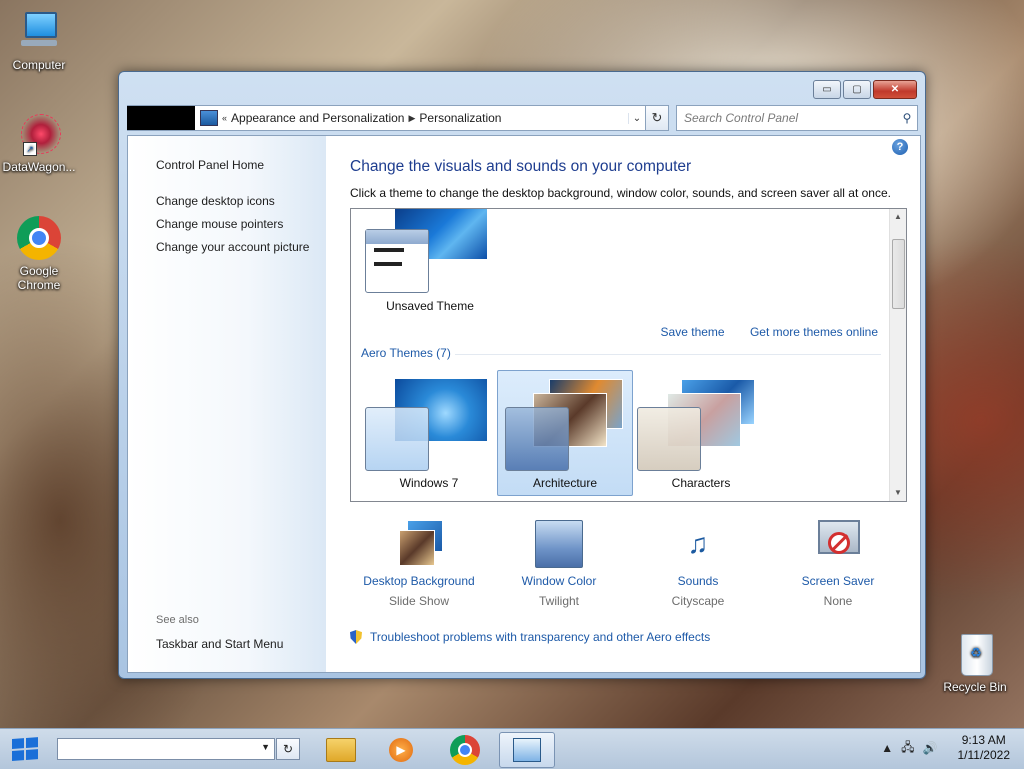 Image resolution: width=1024 pixels, height=769 pixels. I want to click on clock: 9:13 AM 1/11/2022, so click(984, 748).